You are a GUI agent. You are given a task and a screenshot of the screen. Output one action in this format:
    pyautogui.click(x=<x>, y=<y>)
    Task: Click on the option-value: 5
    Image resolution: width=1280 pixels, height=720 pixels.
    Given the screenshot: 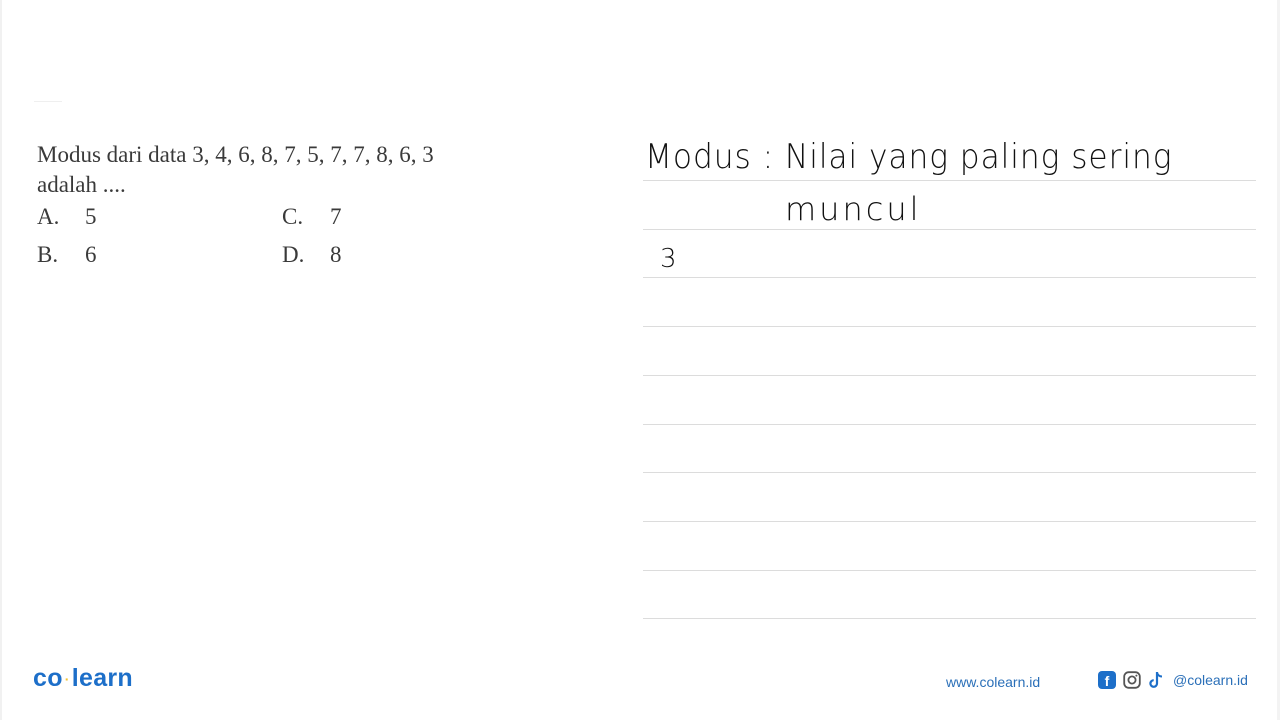 What is the action you would take?
    pyautogui.click(x=91, y=216)
    